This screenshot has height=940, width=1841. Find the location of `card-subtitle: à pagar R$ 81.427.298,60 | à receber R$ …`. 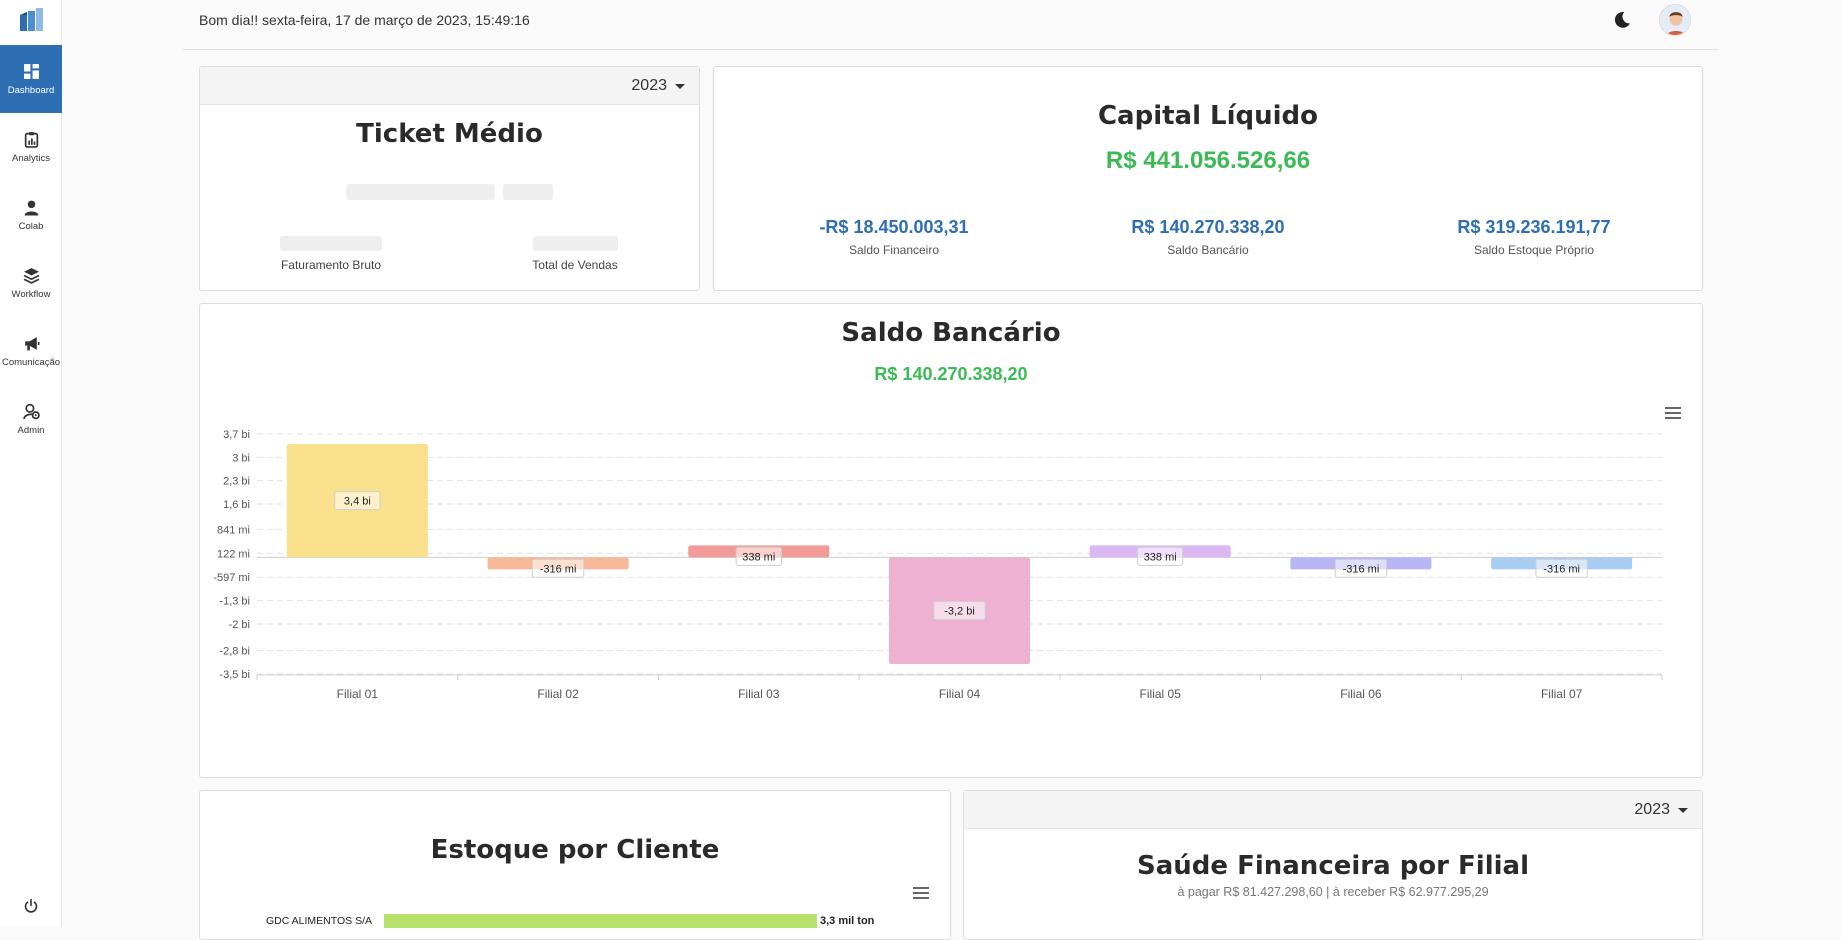

card-subtitle: à pagar R$ 81.427.298,60 | à receber R$ … is located at coordinates (1333, 892).